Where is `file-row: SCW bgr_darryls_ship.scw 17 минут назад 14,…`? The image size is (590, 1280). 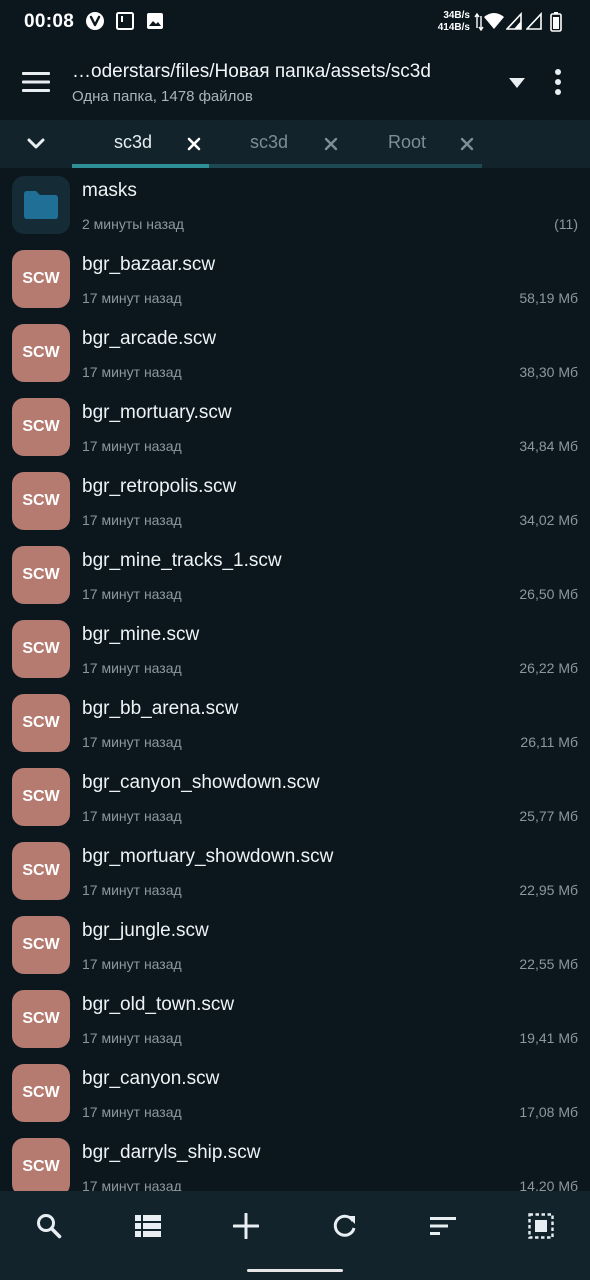
file-row: SCW bgr_darryls_ship.scw 17 минут назад 14,… is located at coordinates (295, 1160).